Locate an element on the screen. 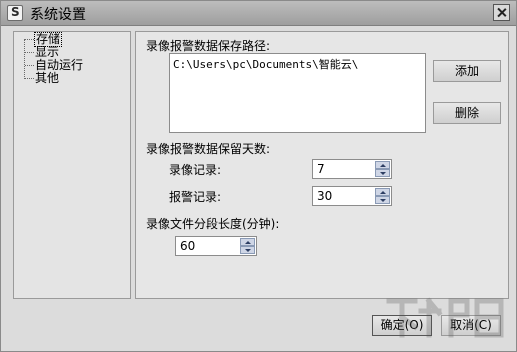 This screenshot has height=352, width=517. save-path-item: C:\Users\pc\Documents\智能云\ is located at coordinates (265, 64).